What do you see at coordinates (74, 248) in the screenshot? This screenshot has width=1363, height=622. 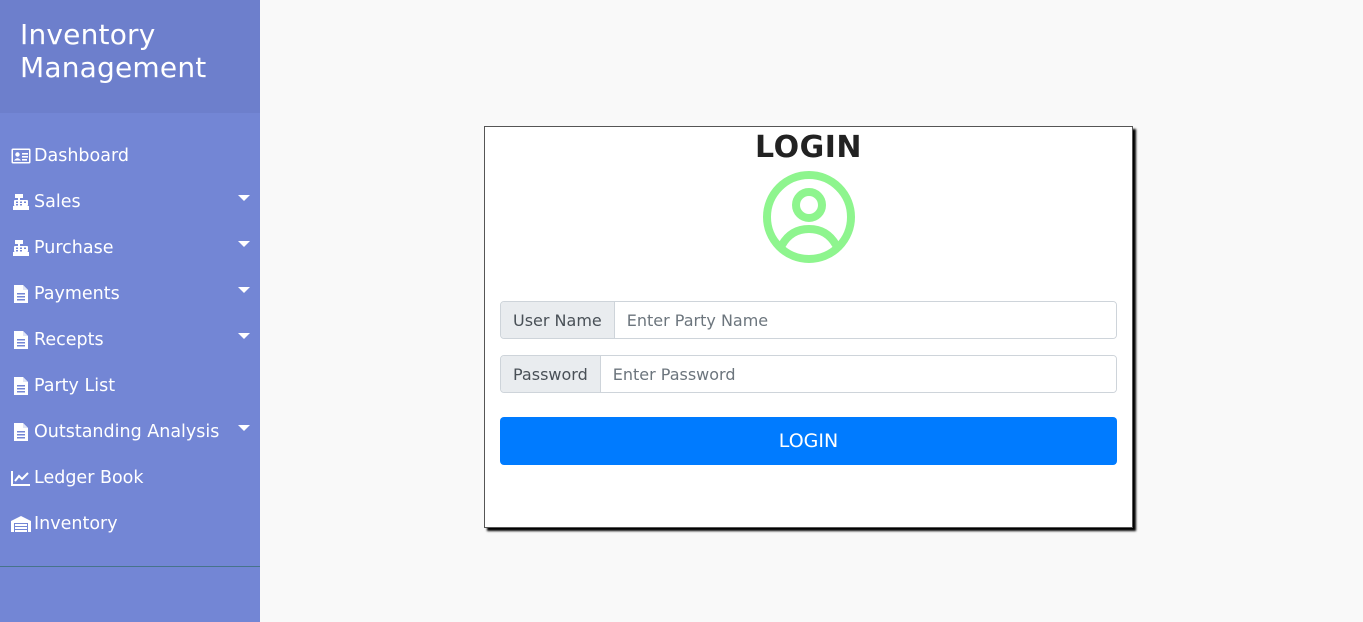 I see `sidebar-item-label: Purchase` at bounding box center [74, 248].